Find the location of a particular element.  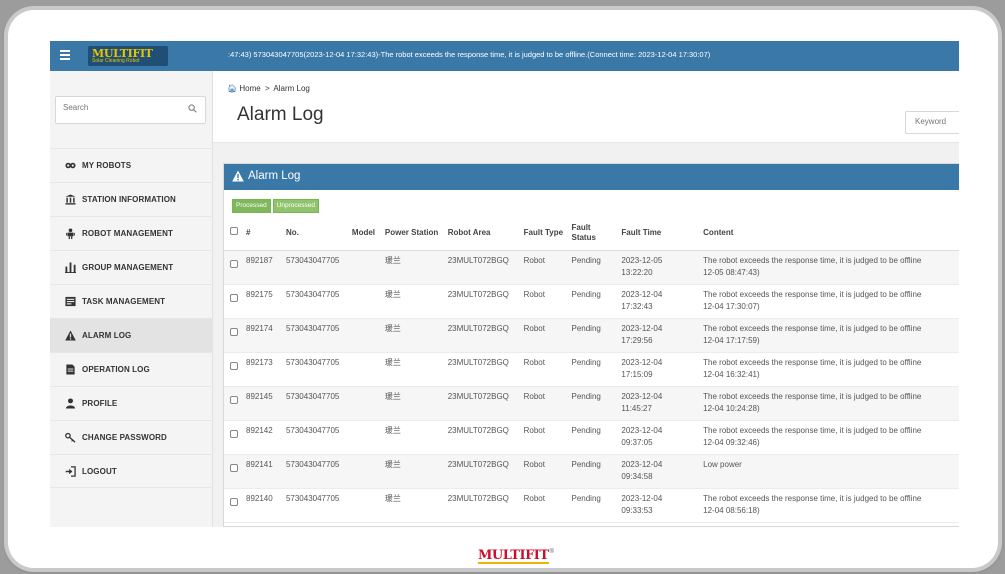

sidebar-item-logout: LOGOUT is located at coordinates (131, 471).